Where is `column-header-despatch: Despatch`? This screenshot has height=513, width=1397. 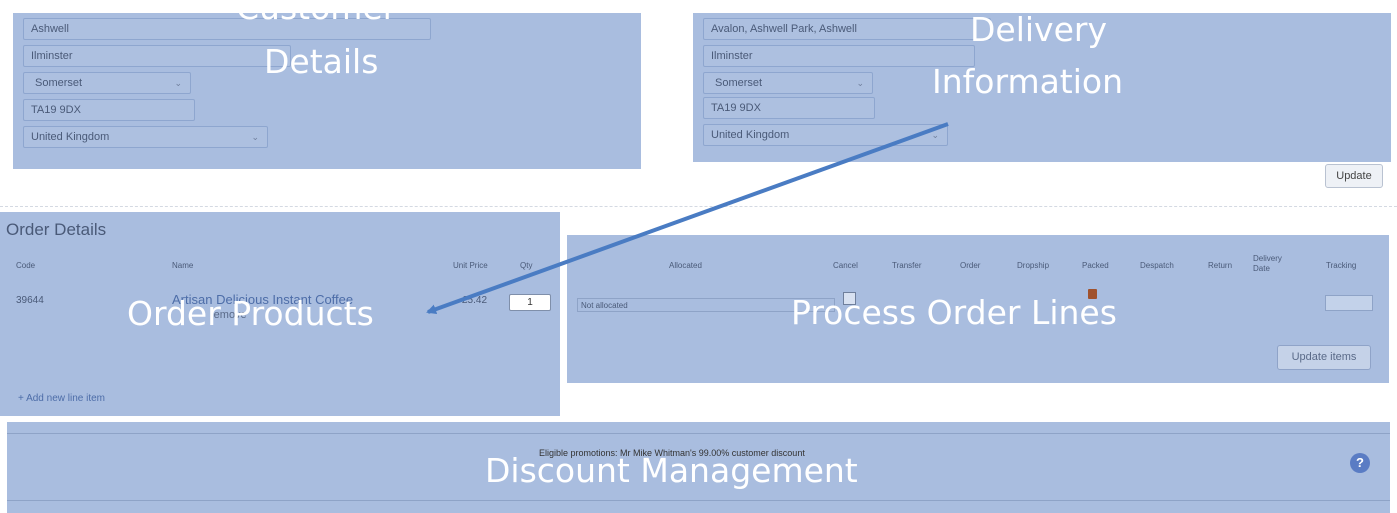 column-header-despatch: Despatch is located at coordinates (1157, 265).